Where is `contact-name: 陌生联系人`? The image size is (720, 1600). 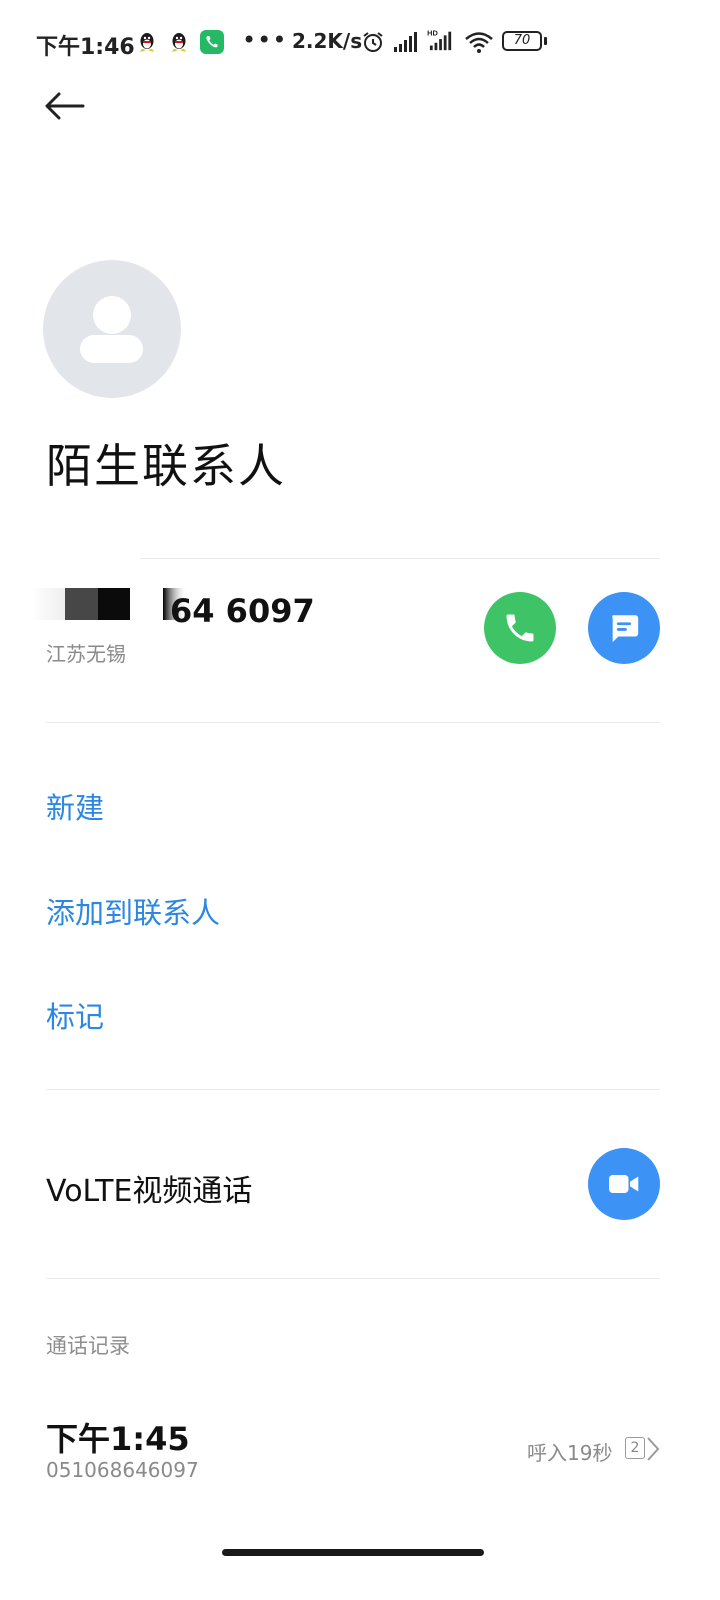
contact-name: 陌生联系人 is located at coordinates (166, 466).